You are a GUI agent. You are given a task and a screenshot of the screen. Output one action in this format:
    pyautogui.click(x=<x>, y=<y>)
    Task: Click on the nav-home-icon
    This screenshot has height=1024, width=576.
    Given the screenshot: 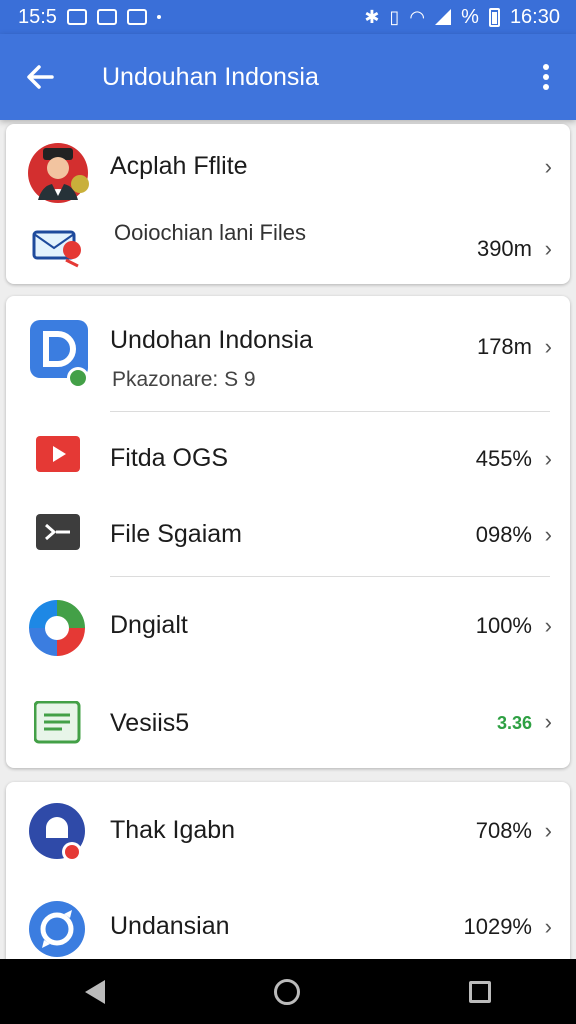 What is the action you would take?
    pyautogui.click(x=286, y=991)
    